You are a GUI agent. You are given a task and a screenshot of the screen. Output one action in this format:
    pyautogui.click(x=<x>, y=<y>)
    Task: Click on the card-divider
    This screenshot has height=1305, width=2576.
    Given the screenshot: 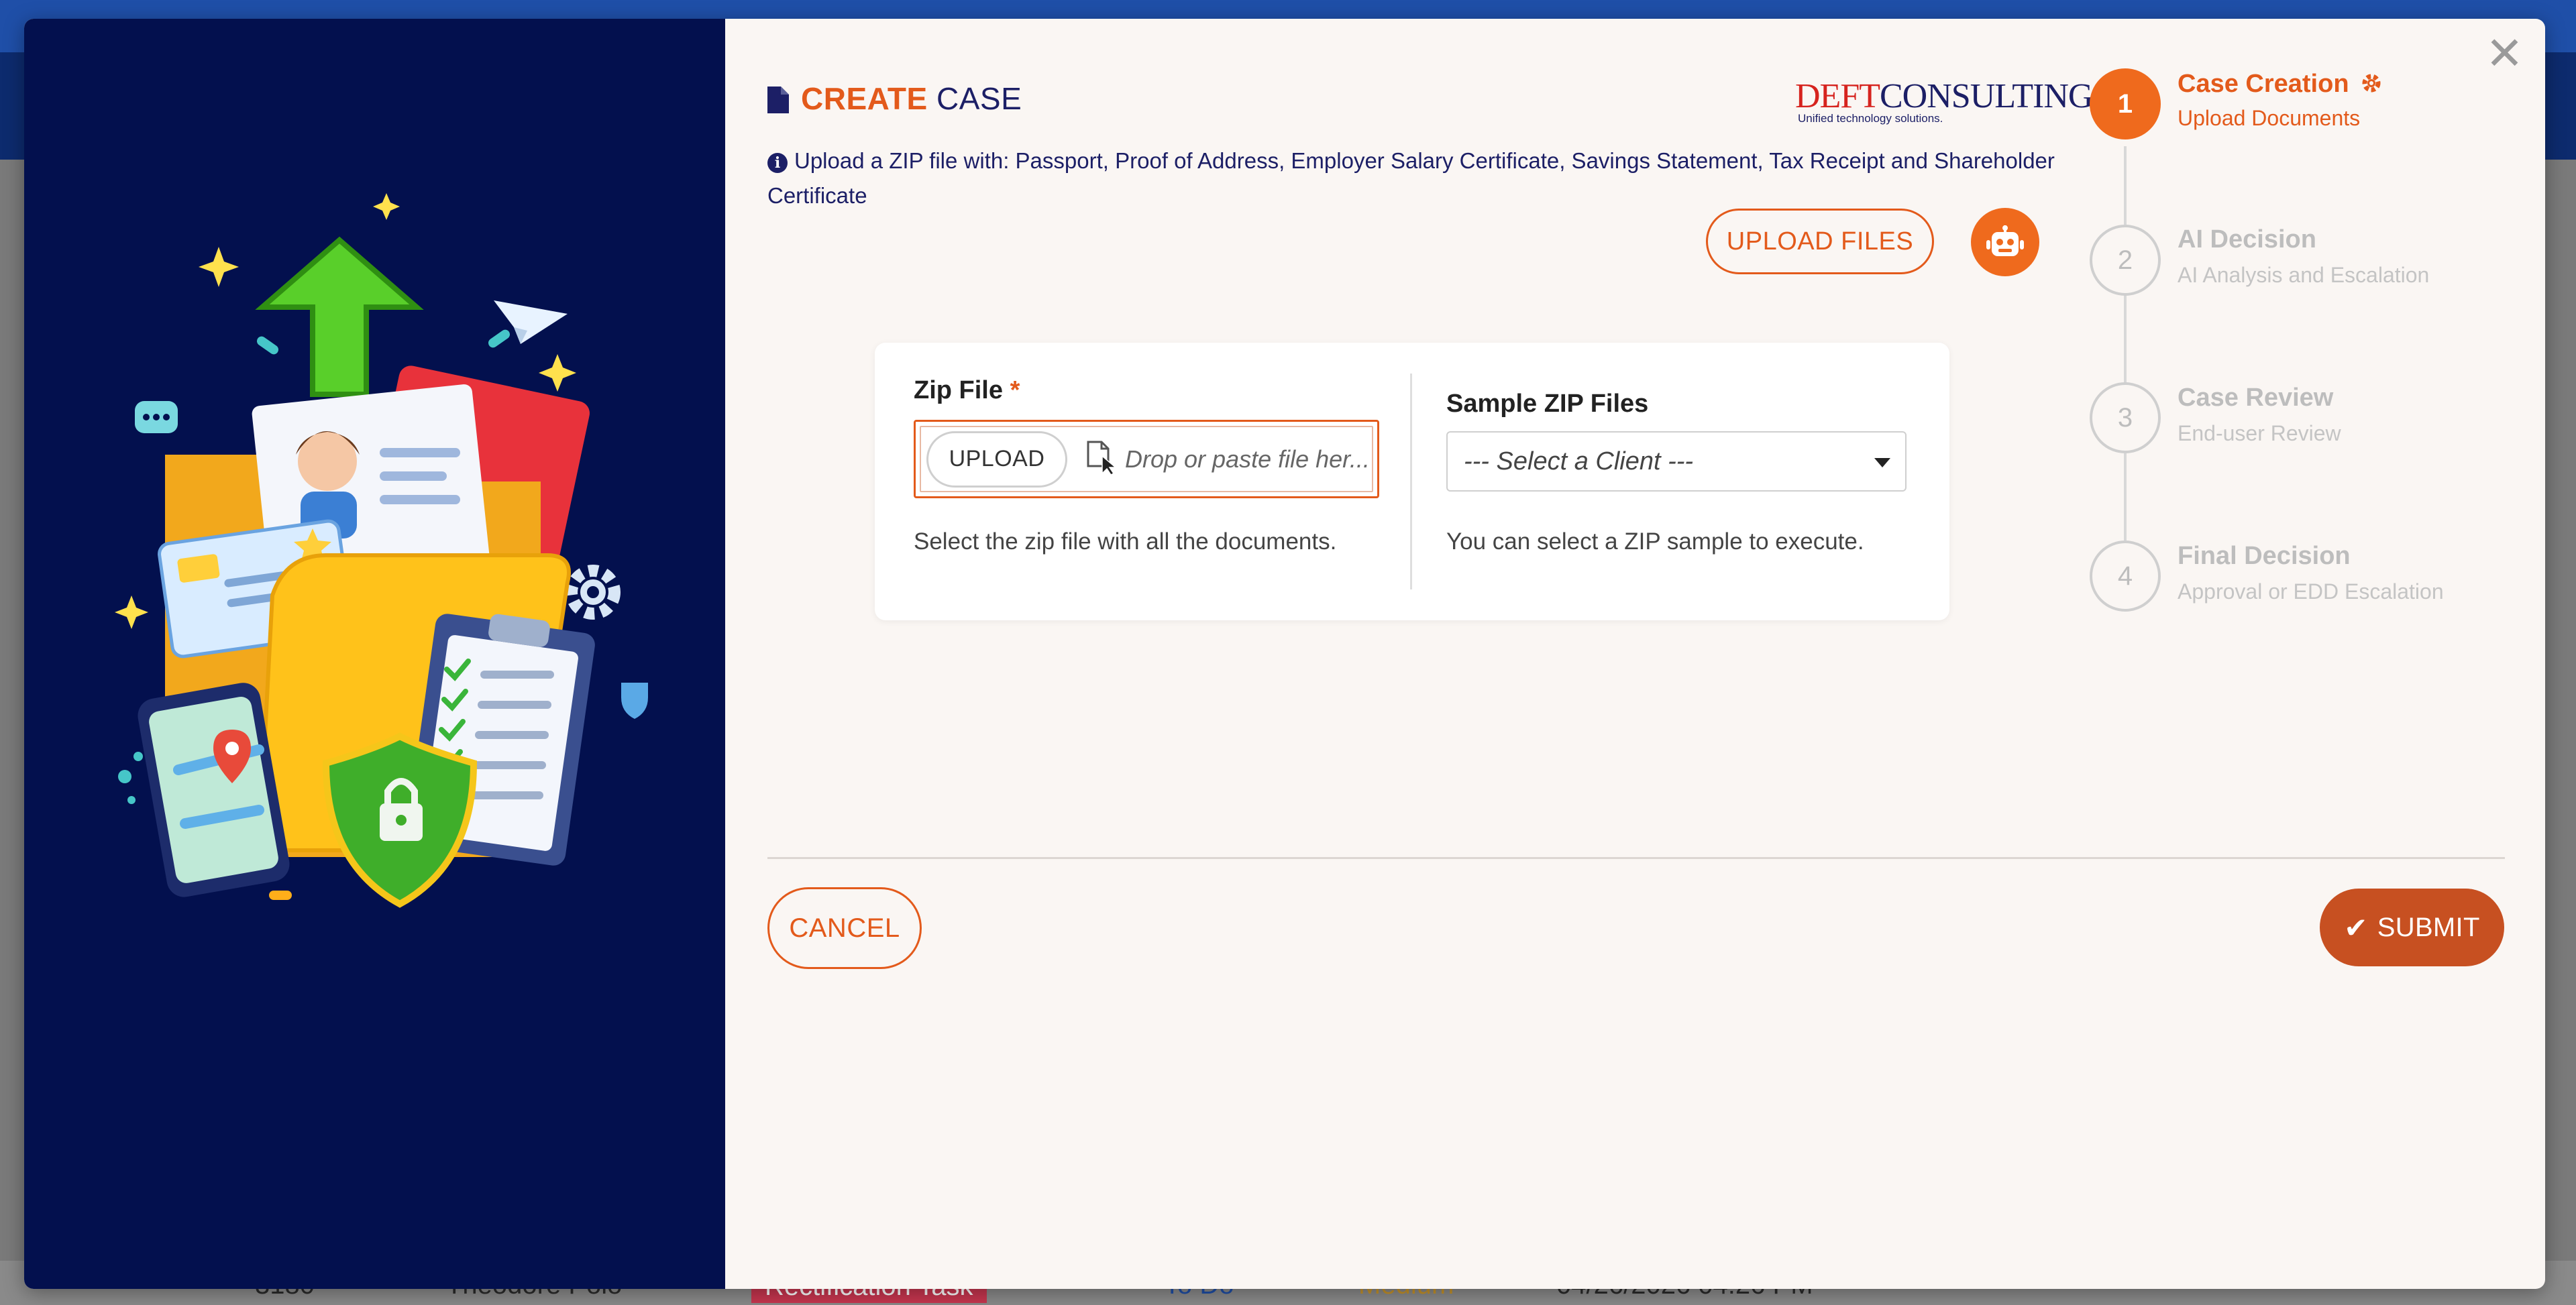 What is the action you would take?
    pyautogui.click(x=1411, y=481)
    